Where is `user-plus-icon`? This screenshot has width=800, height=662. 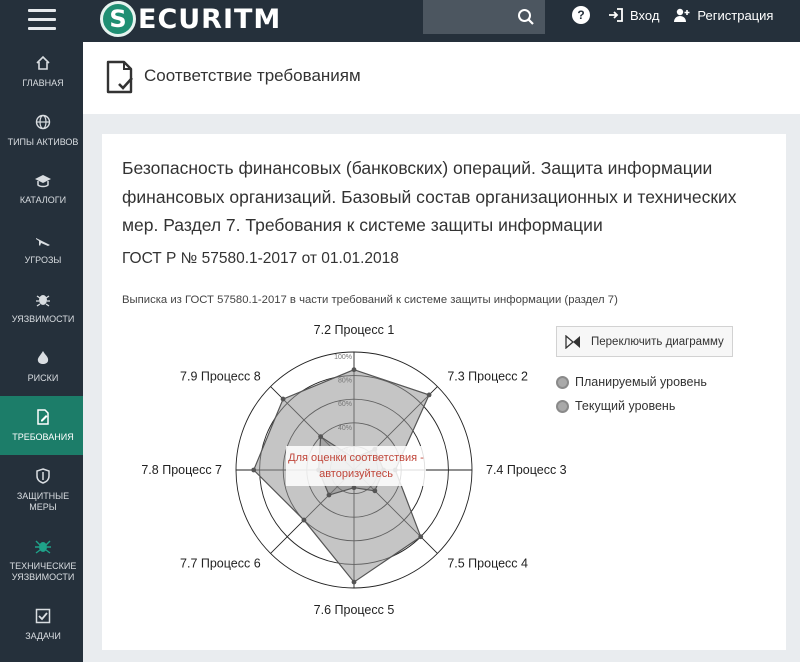
user-plus-icon is located at coordinates (682, 15).